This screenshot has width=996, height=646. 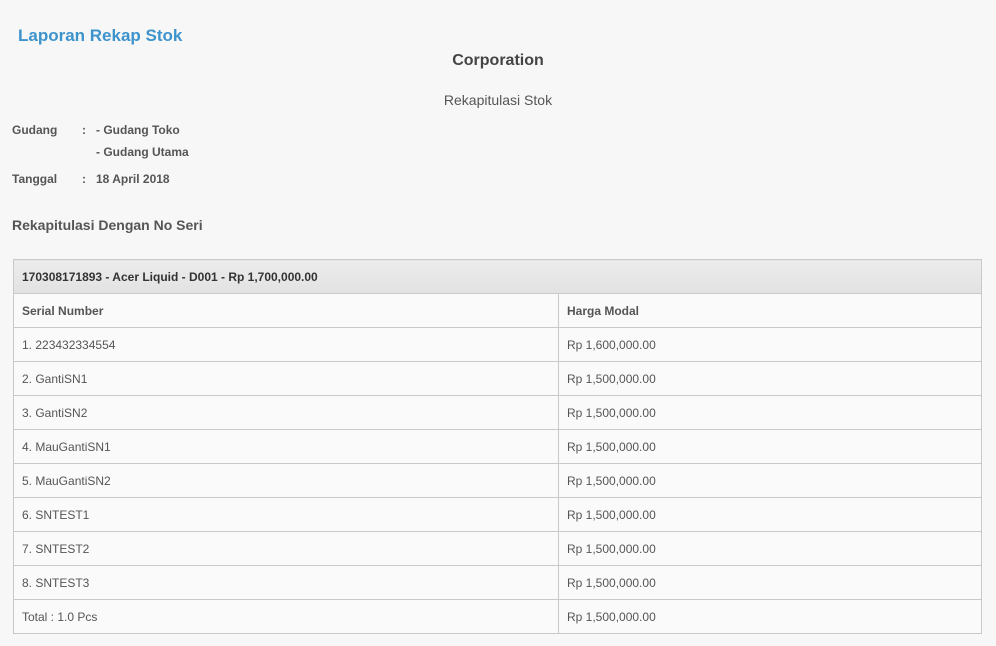 I want to click on total-harga: Rp 1,500,000.00, so click(x=770, y=616).